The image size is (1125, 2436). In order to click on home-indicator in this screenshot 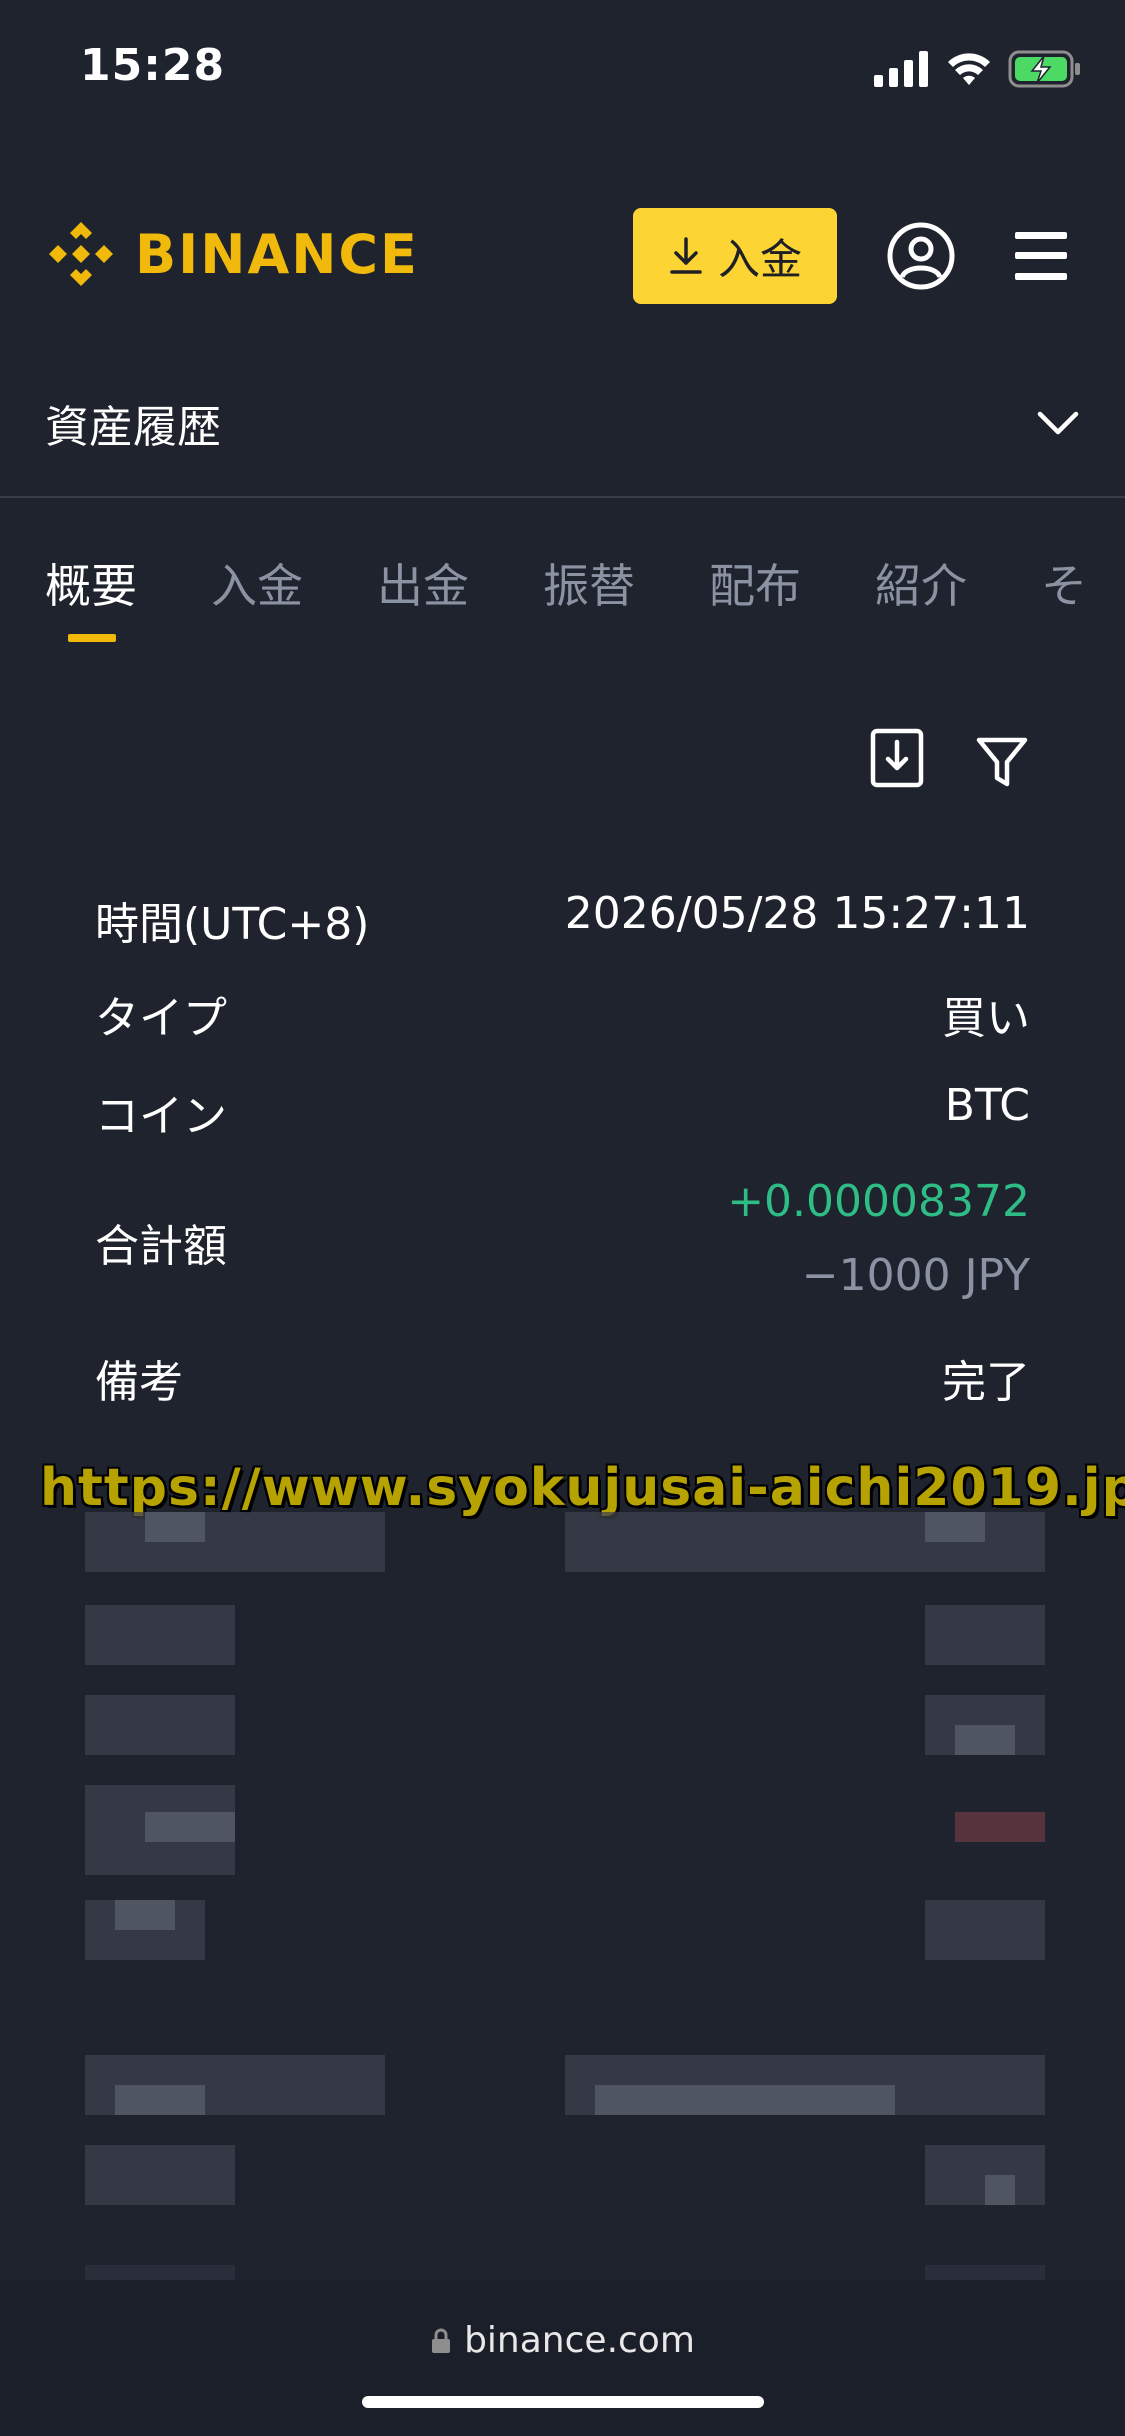, I will do `click(563, 2402)`.